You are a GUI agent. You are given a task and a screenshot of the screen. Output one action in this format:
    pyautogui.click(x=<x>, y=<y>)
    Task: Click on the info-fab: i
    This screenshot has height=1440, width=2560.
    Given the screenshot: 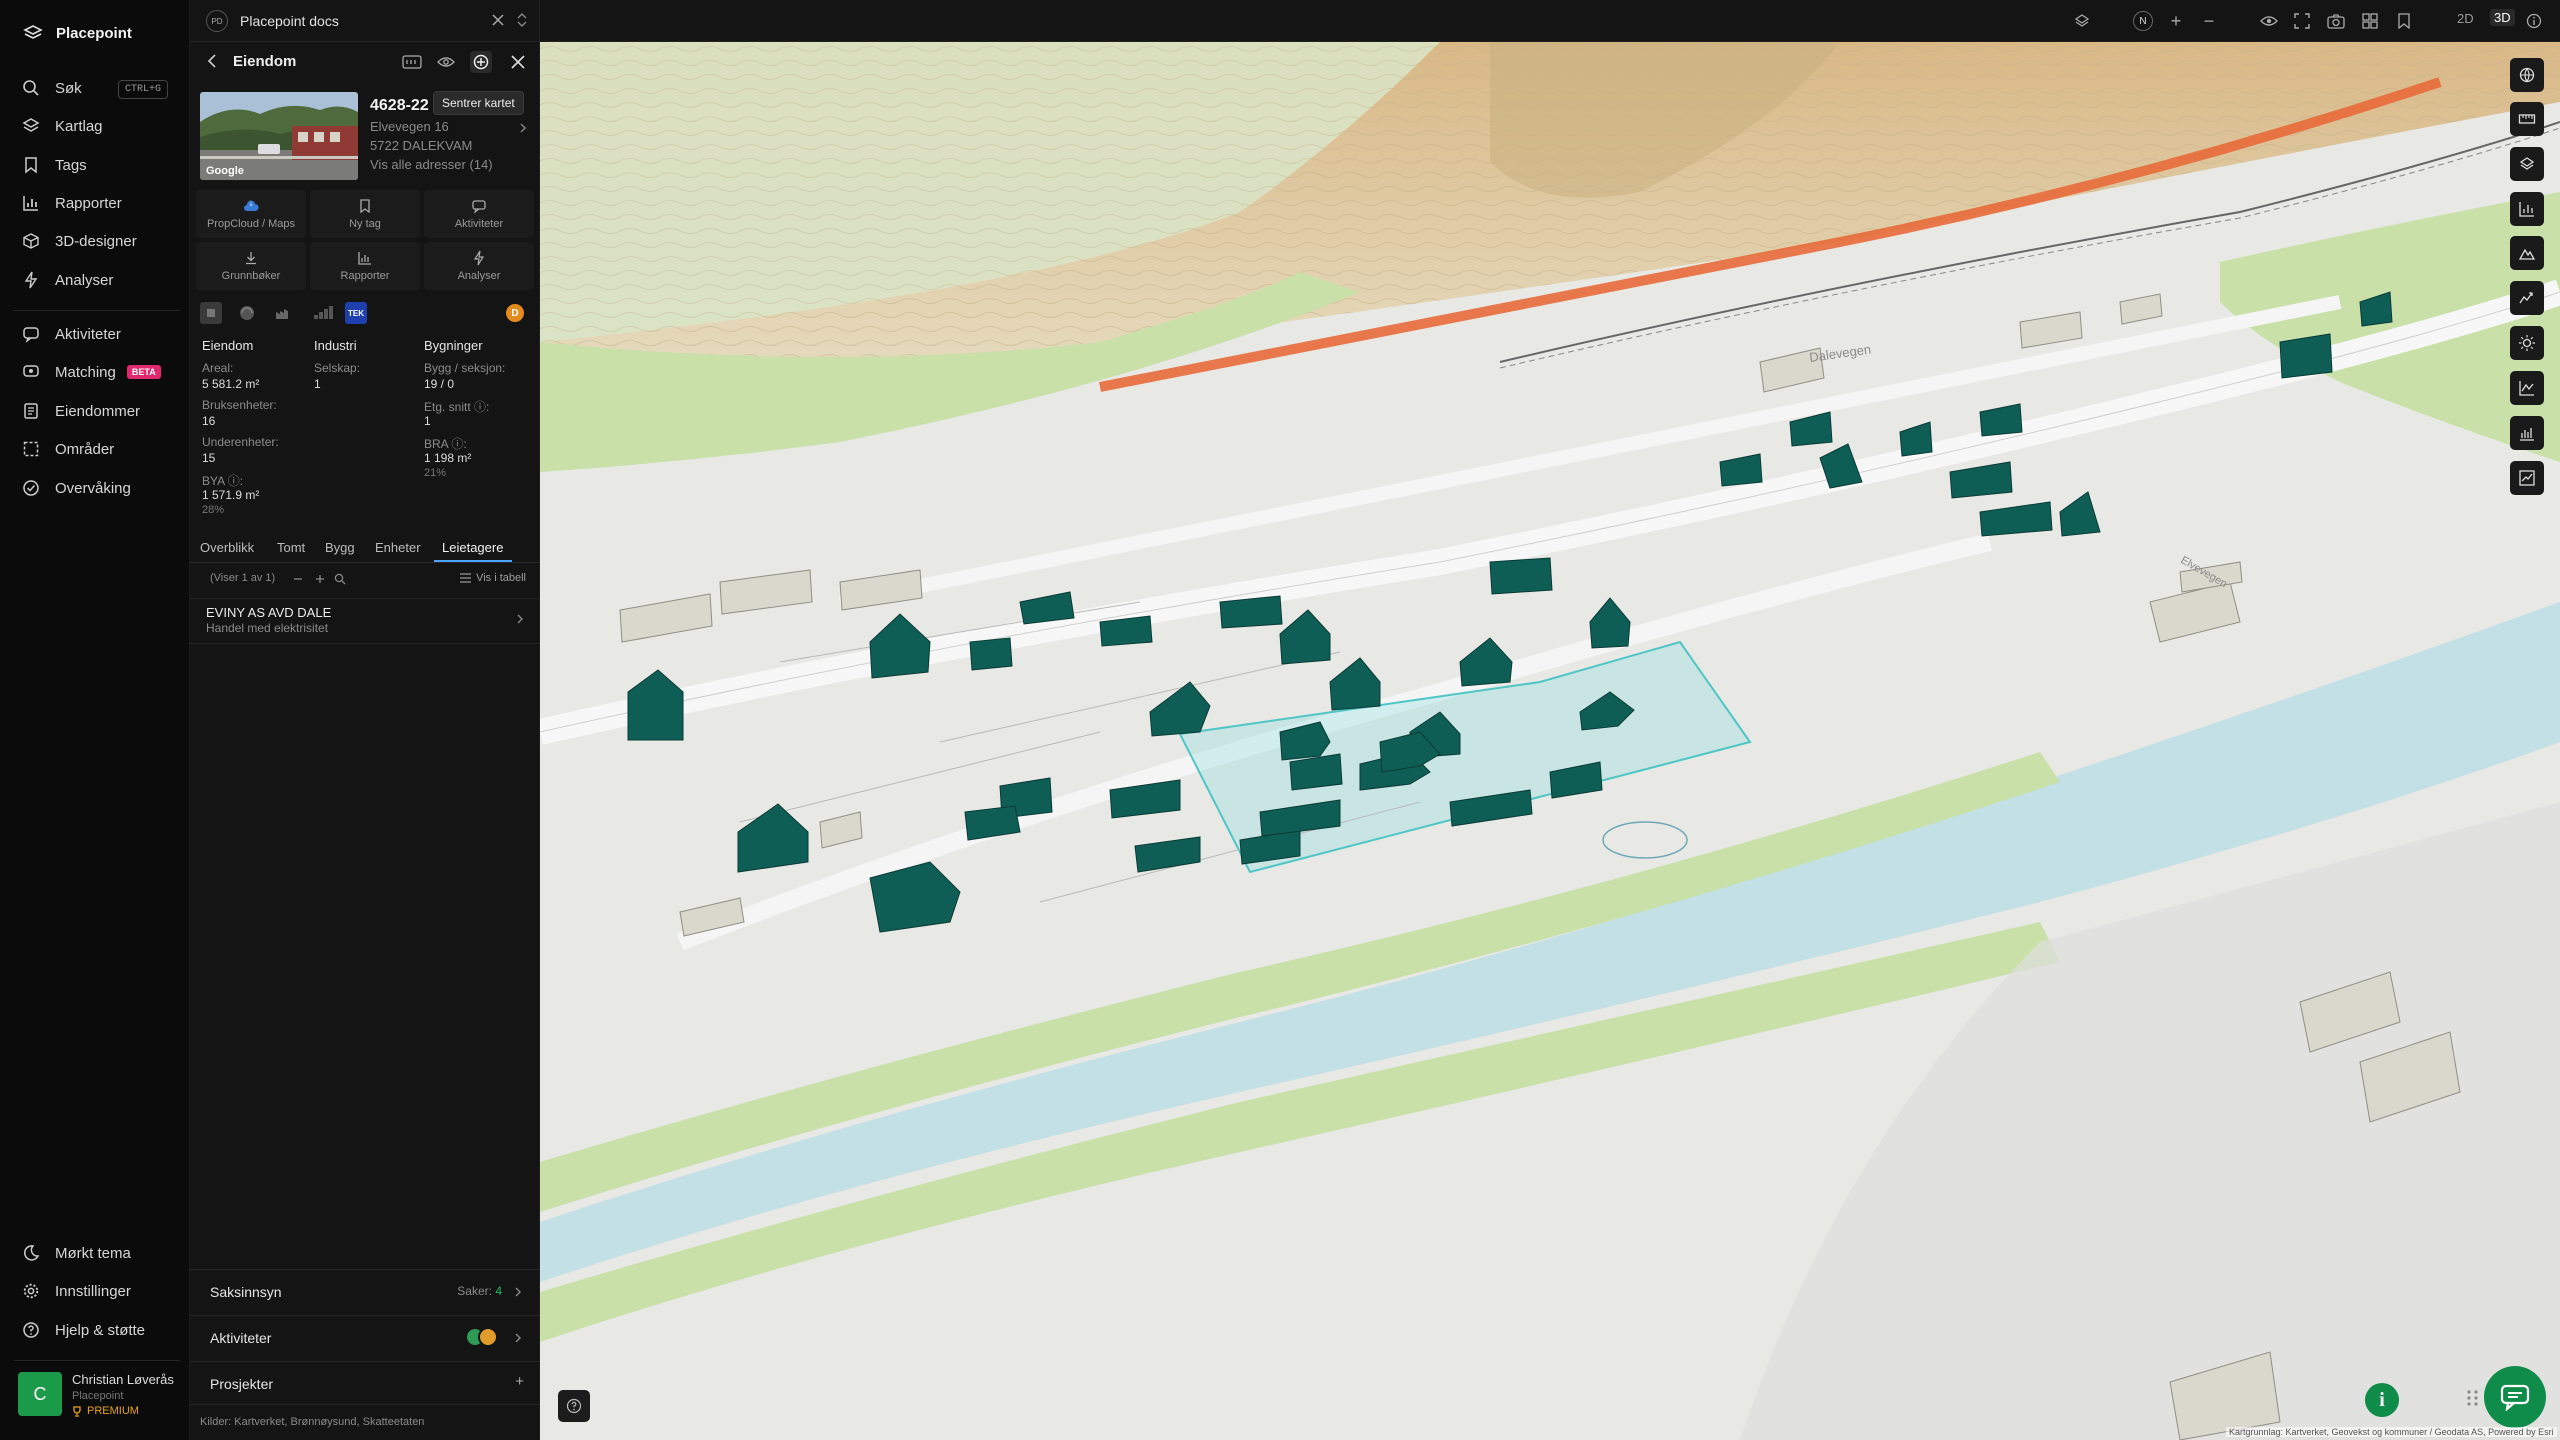 What is the action you would take?
    pyautogui.click(x=2382, y=1400)
    